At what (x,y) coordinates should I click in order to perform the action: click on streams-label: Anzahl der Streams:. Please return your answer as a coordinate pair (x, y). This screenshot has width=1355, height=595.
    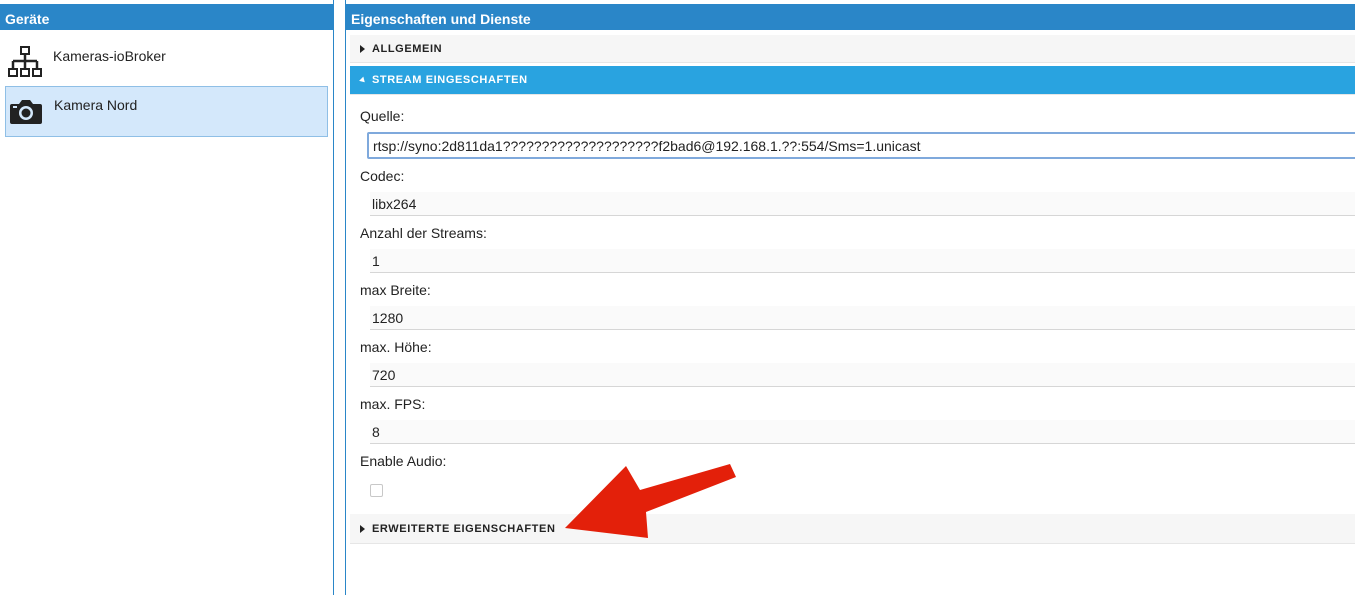
    Looking at the image, I should click on (423, 233).